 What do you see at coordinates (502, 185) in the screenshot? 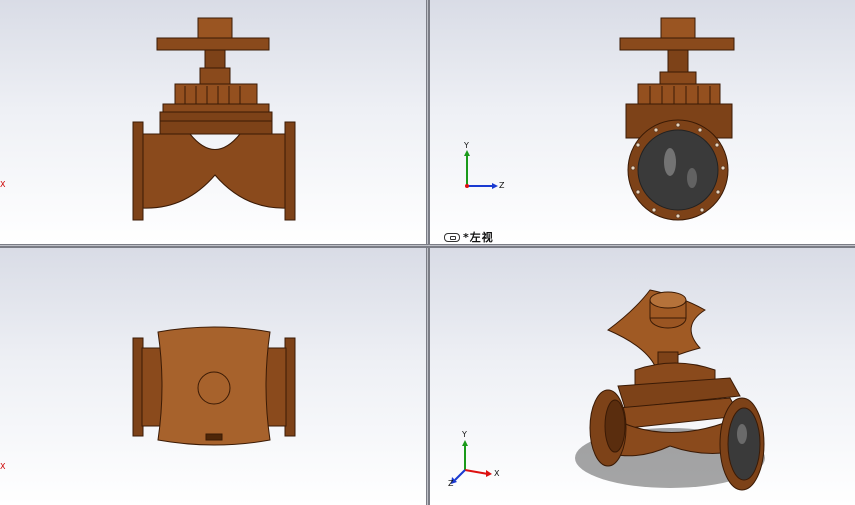
I see `triad-z-label: Z` at bounding box center [502, 185].